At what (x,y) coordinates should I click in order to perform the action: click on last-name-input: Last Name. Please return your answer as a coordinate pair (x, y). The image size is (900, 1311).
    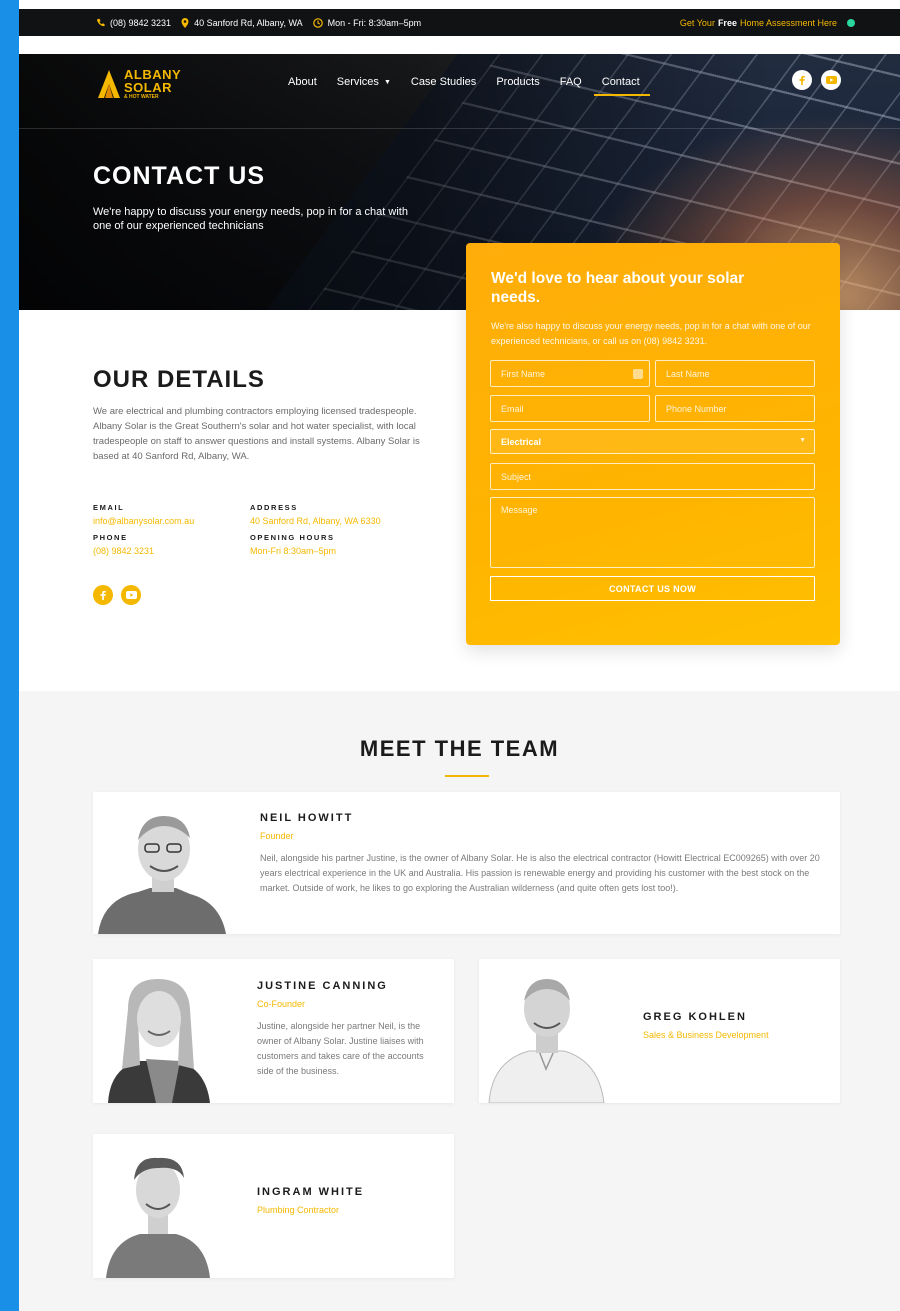
    Looking at the image, I should click on (735, 373).